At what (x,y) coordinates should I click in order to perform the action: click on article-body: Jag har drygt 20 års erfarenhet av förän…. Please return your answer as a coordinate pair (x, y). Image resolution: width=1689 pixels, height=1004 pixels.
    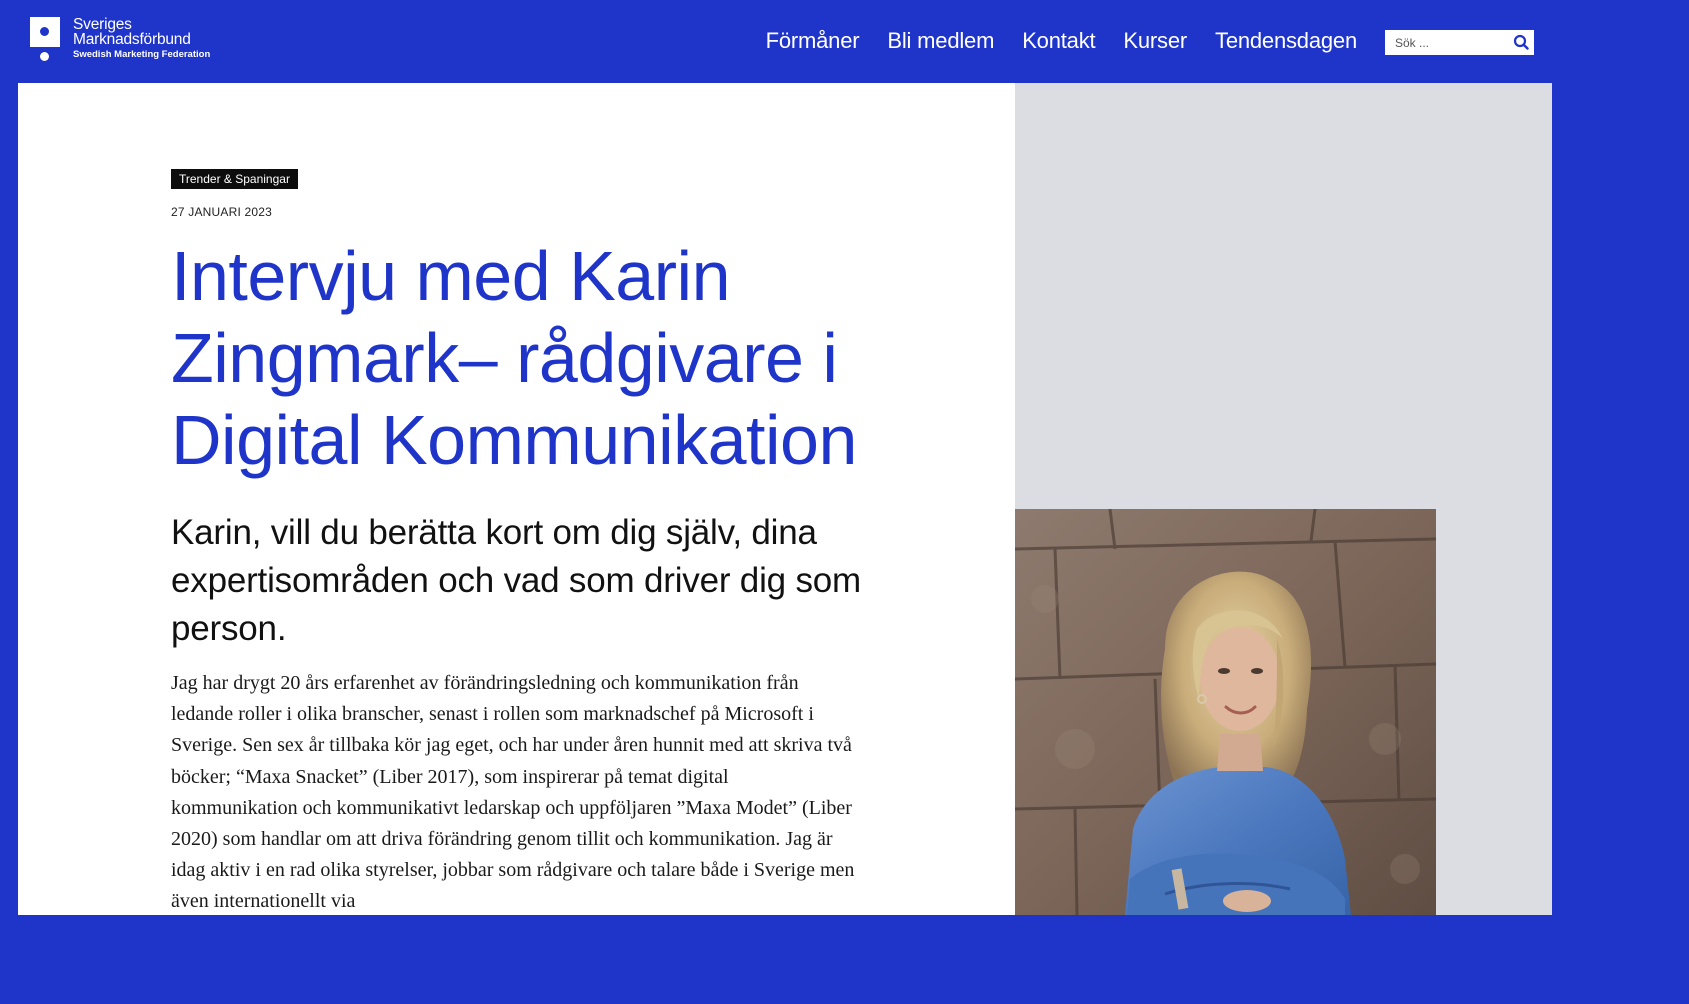
    Looking at the image, I should click on (513, 792).